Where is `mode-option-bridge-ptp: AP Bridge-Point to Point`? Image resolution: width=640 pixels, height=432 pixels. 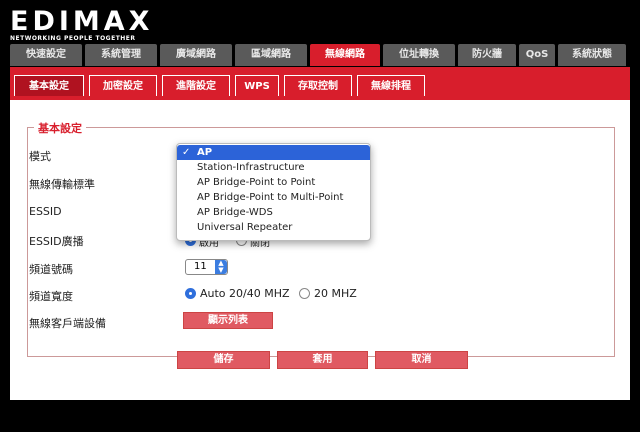
mode-option-bridge-ptp: AP Bridge-Point to Point is located at coordinates (273, 182).